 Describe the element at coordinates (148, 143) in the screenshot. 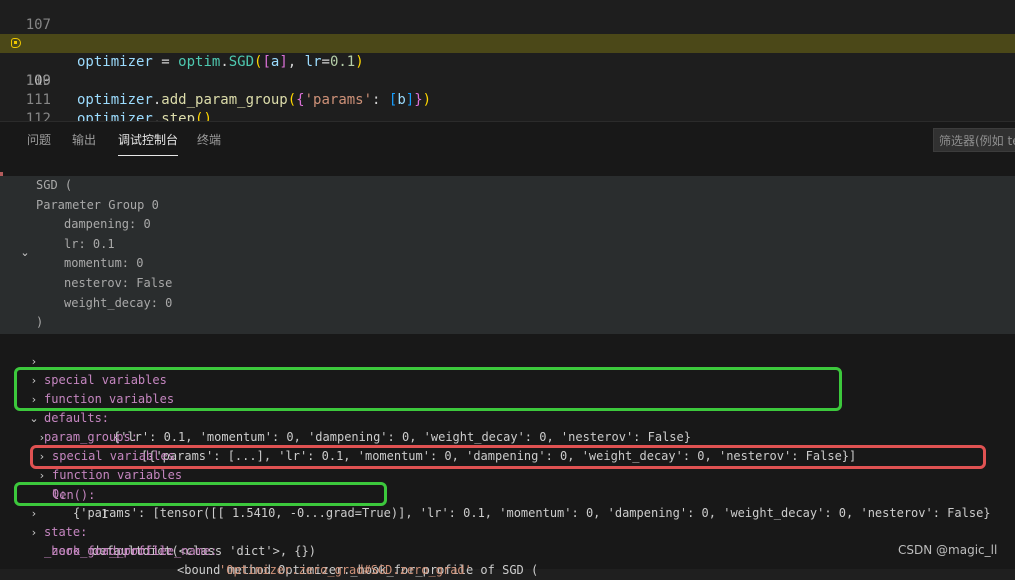

I see `tab-debug-console: 调试控制台` at that location.